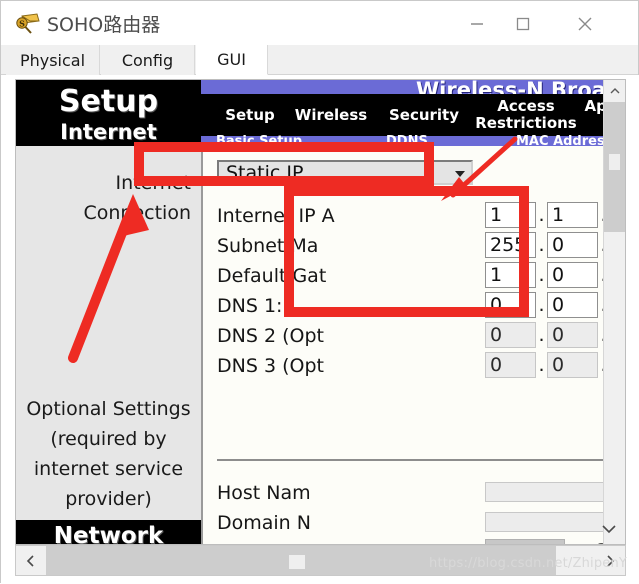 The width and height of the screenshot is (639, 584). Describe the element at coordinates (528, 563) in the screenshot. I see `watermark: https://blog.csdn.net/ZhipenY` at that location.